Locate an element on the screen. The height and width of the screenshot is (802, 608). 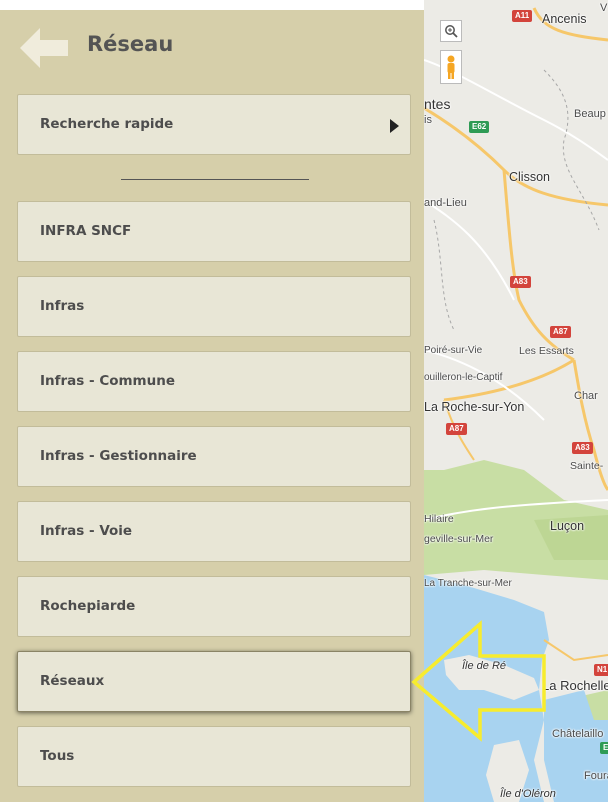
menu-item-infras-commune: Infras - Commune is located at coordinates (214, 381).